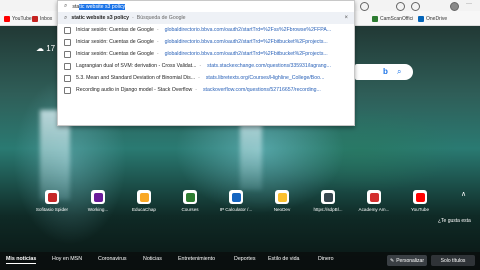 The height and width of the screenshot is (270, 480). I want to click on quick-link-tile: NeoDev, so click(282, 210).